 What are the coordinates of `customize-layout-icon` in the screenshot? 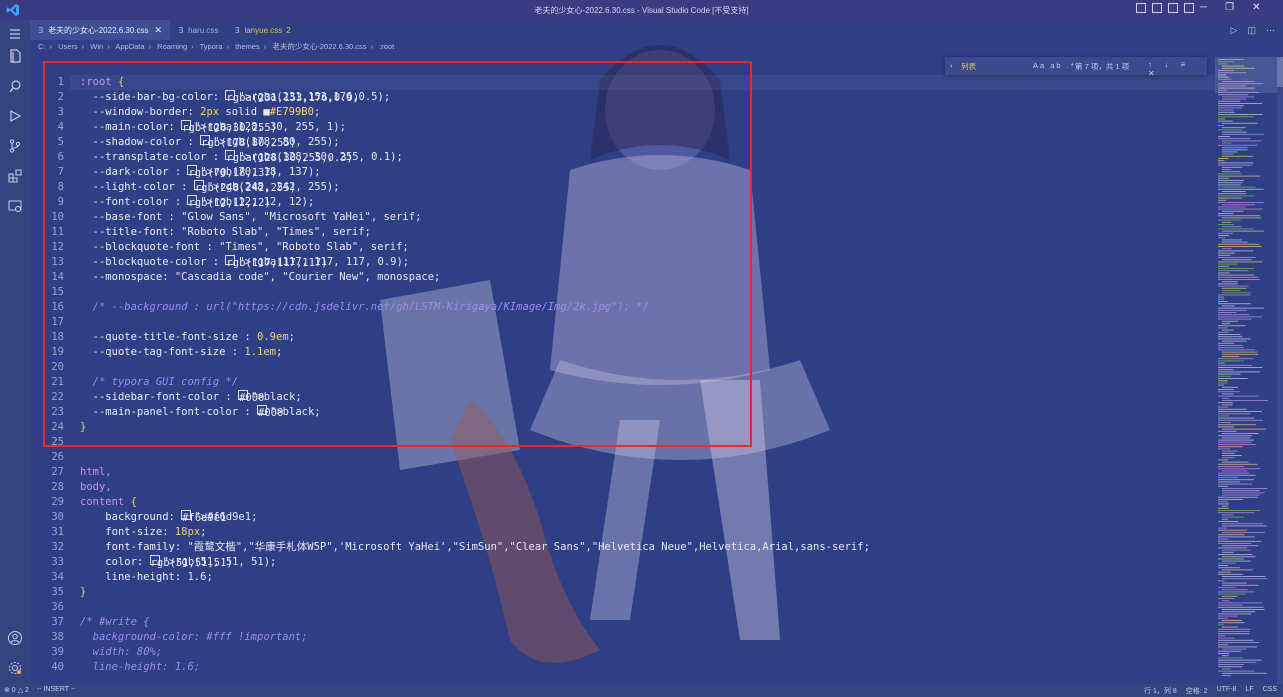 It's located at (1189, 8).